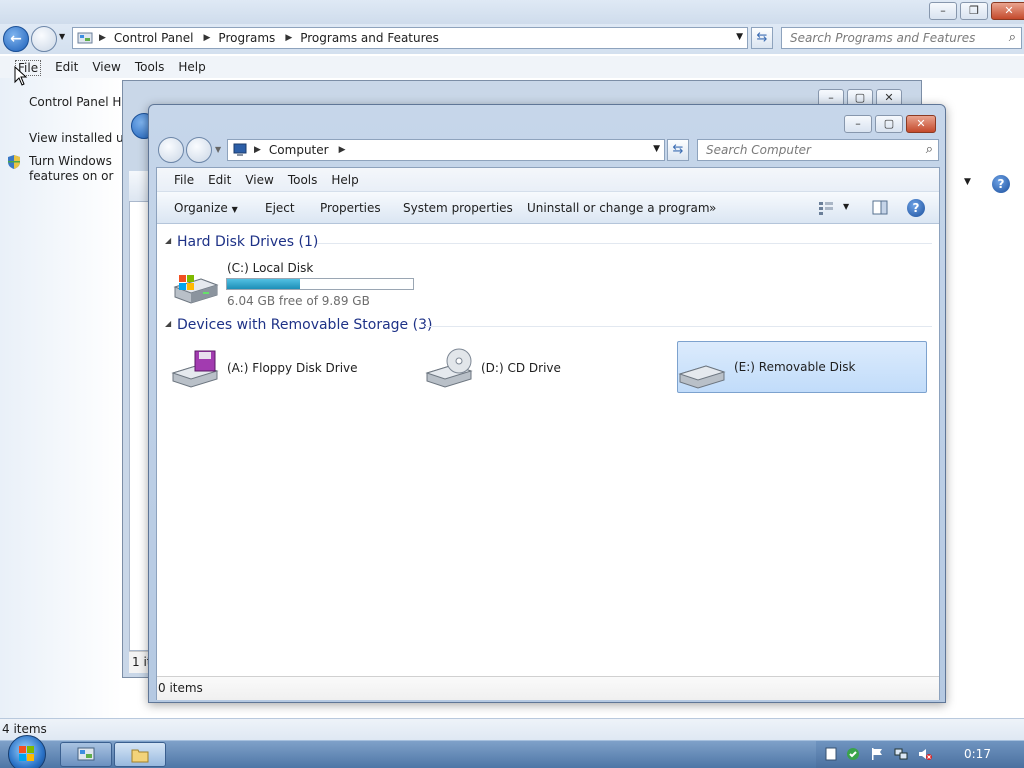 The image size is (1024, 768). I want to click on breadcrumb-control-panel: Control Panel, so click(154, 38).